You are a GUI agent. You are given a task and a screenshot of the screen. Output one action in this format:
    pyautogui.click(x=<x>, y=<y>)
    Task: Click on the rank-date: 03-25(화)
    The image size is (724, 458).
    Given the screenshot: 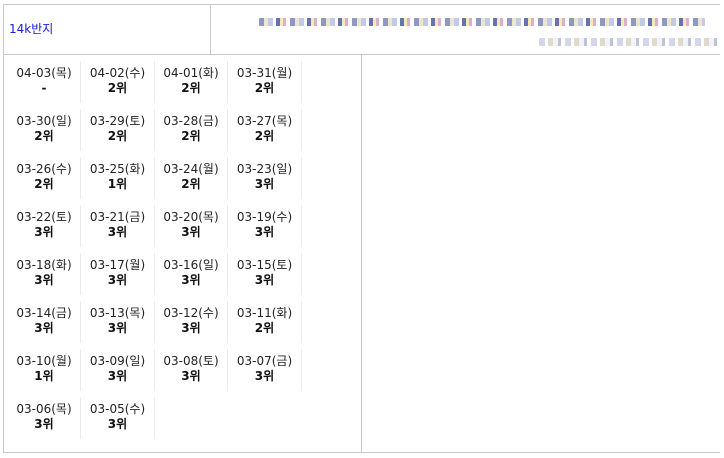 What is the action you would take?
    pyautogui.click(x=117, y=169)
    